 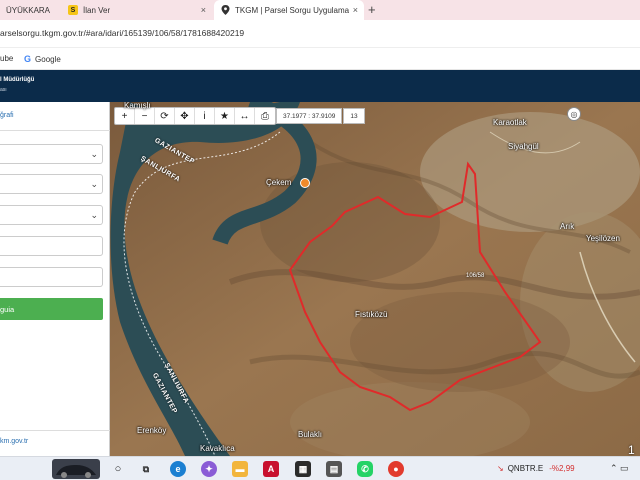 What do you see at coordinates (523, 146) in the screenshot?
I see `place-label: Siyahgül` at bounding box center [523, 146].